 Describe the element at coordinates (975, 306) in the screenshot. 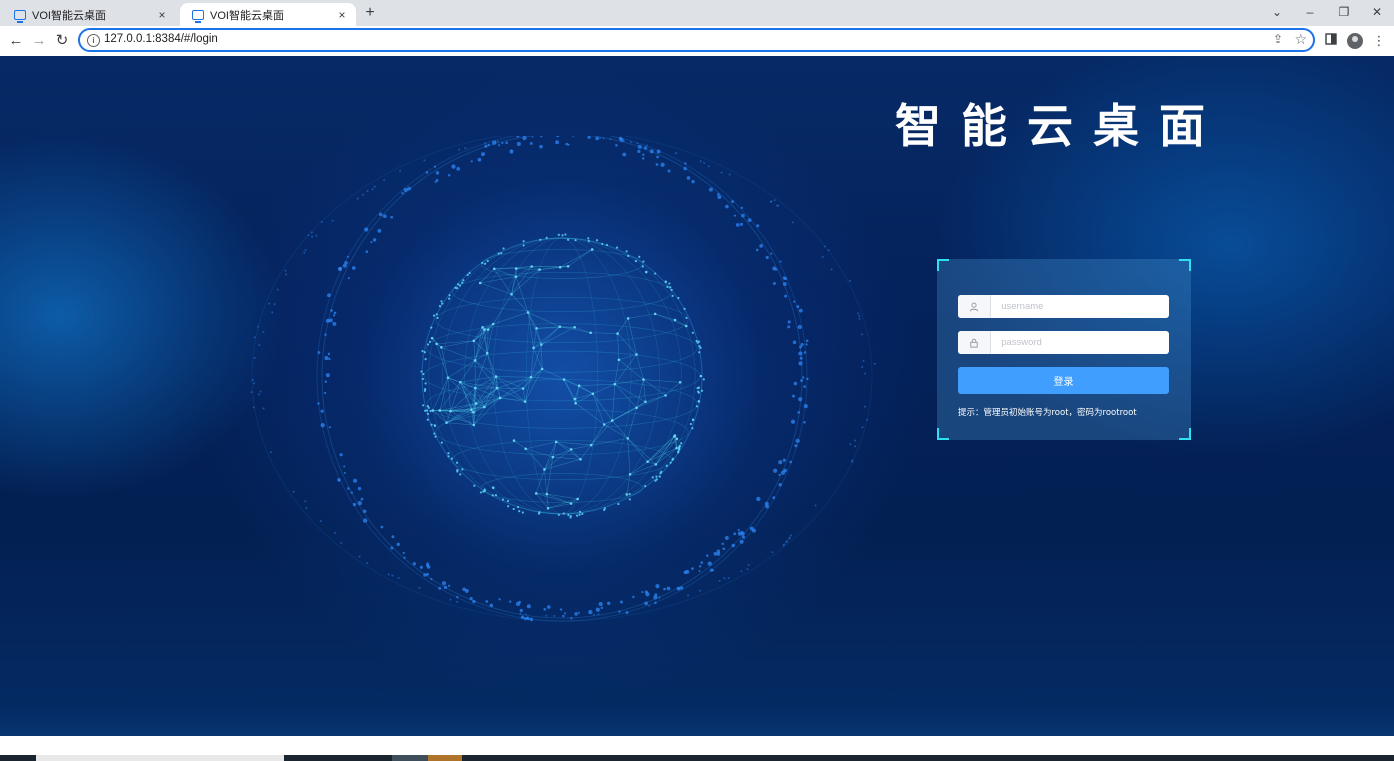

I see `user-icon` at that location.